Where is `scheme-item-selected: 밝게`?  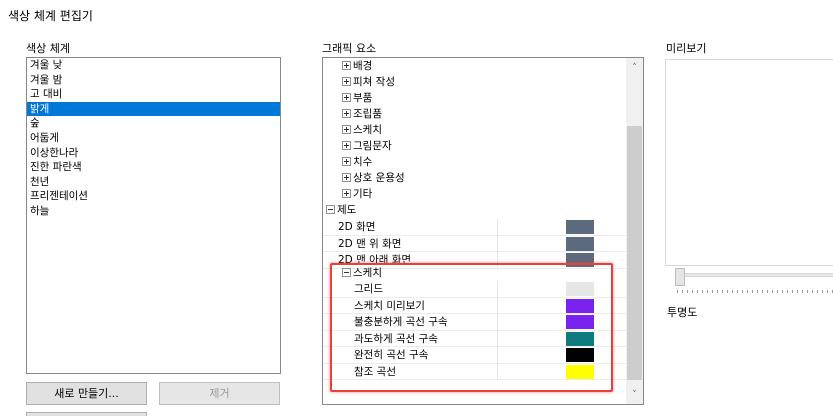
scheme-item-selected: 밝게 is located at coordinates (153, 109).